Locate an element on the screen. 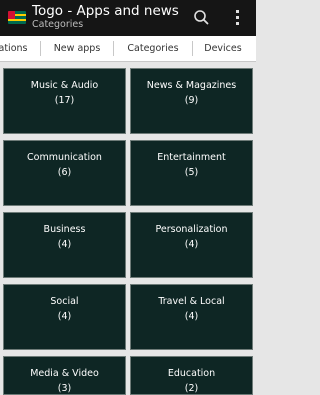 The image size is (320, 395). overflow-menu-button is located at coordinates (238, 18).